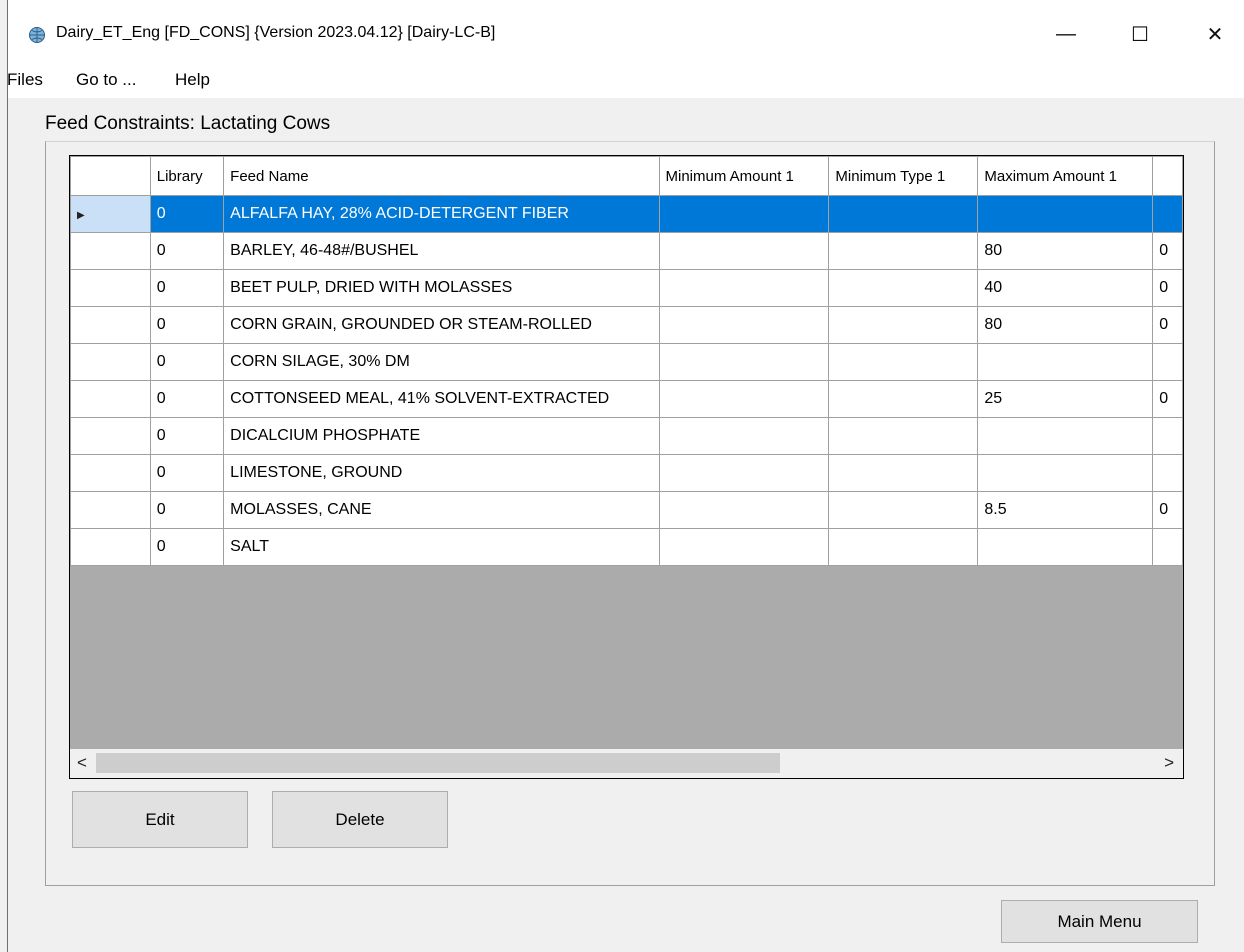  What do you see at coordinates (25, 80) in the screenshot?
I see `menu-files: Files` at bounding box center [25, 80].